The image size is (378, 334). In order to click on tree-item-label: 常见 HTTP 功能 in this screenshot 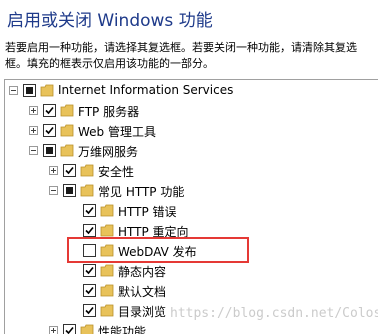, I will do `click(141, 192)`.